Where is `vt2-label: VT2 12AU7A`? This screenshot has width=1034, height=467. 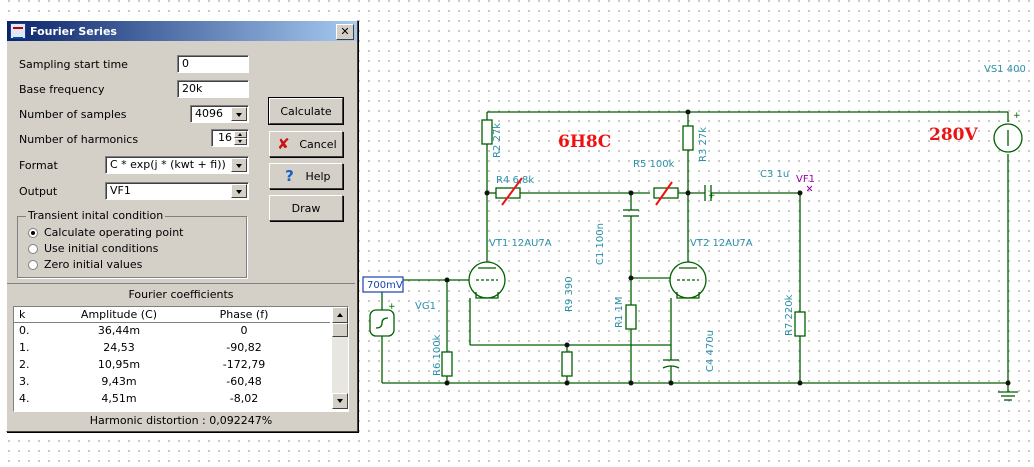 vt2-label: VT2 12AU7A is located at coordinates (721, 243).